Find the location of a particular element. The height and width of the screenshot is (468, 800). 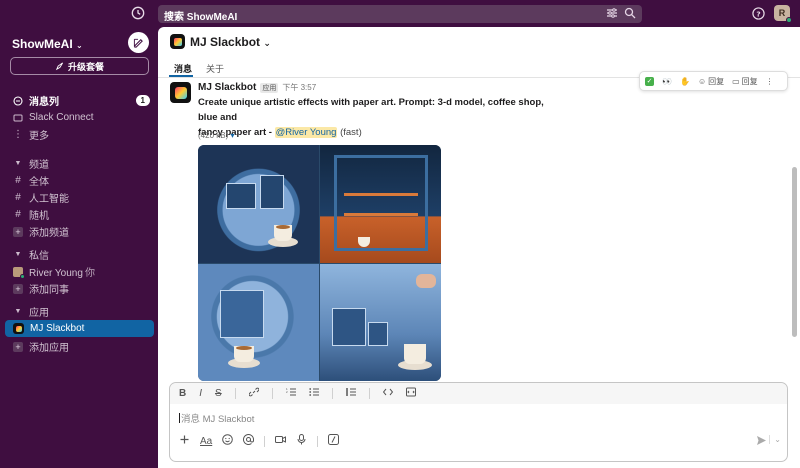

message-action-toolbar: ✓ 👀 ✋ ☺ 回复 ▭ 回复 ⋮ is located at coordinates (713, 81).